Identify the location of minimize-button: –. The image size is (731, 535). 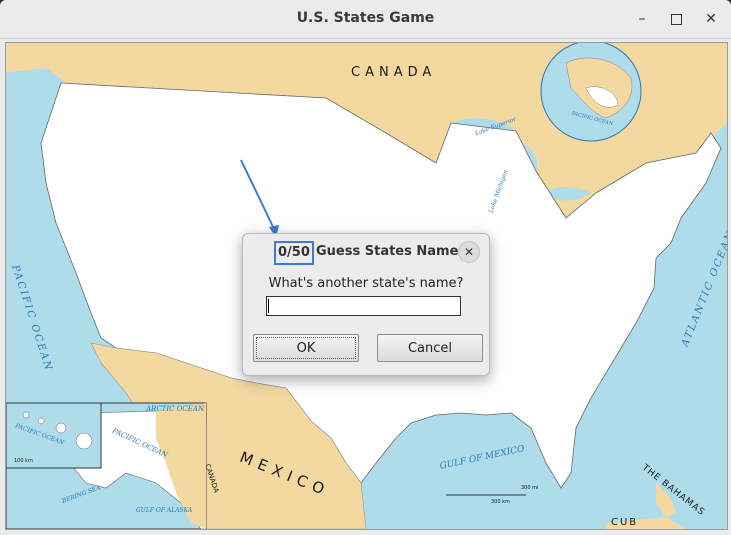
(642, 19).